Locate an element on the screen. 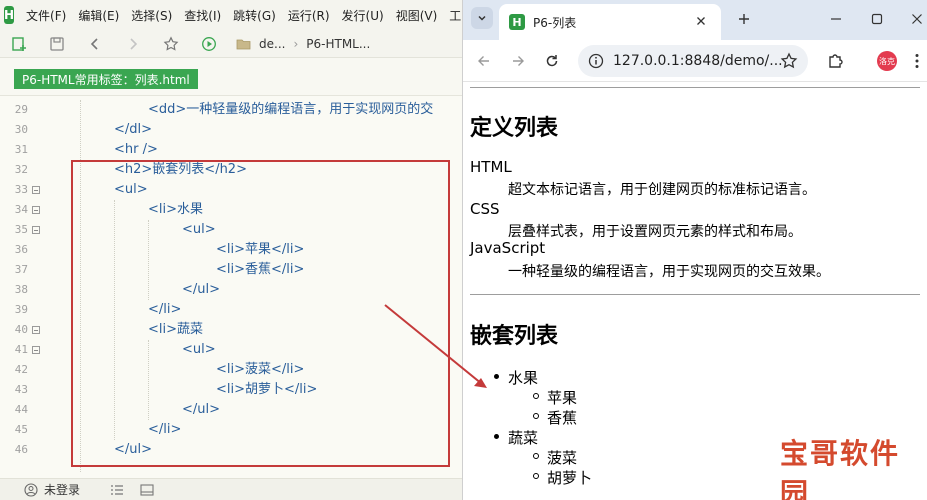 The height and width of the screenshot is (500, 927). chevron-down-icon is located at coordinates (482, 18).